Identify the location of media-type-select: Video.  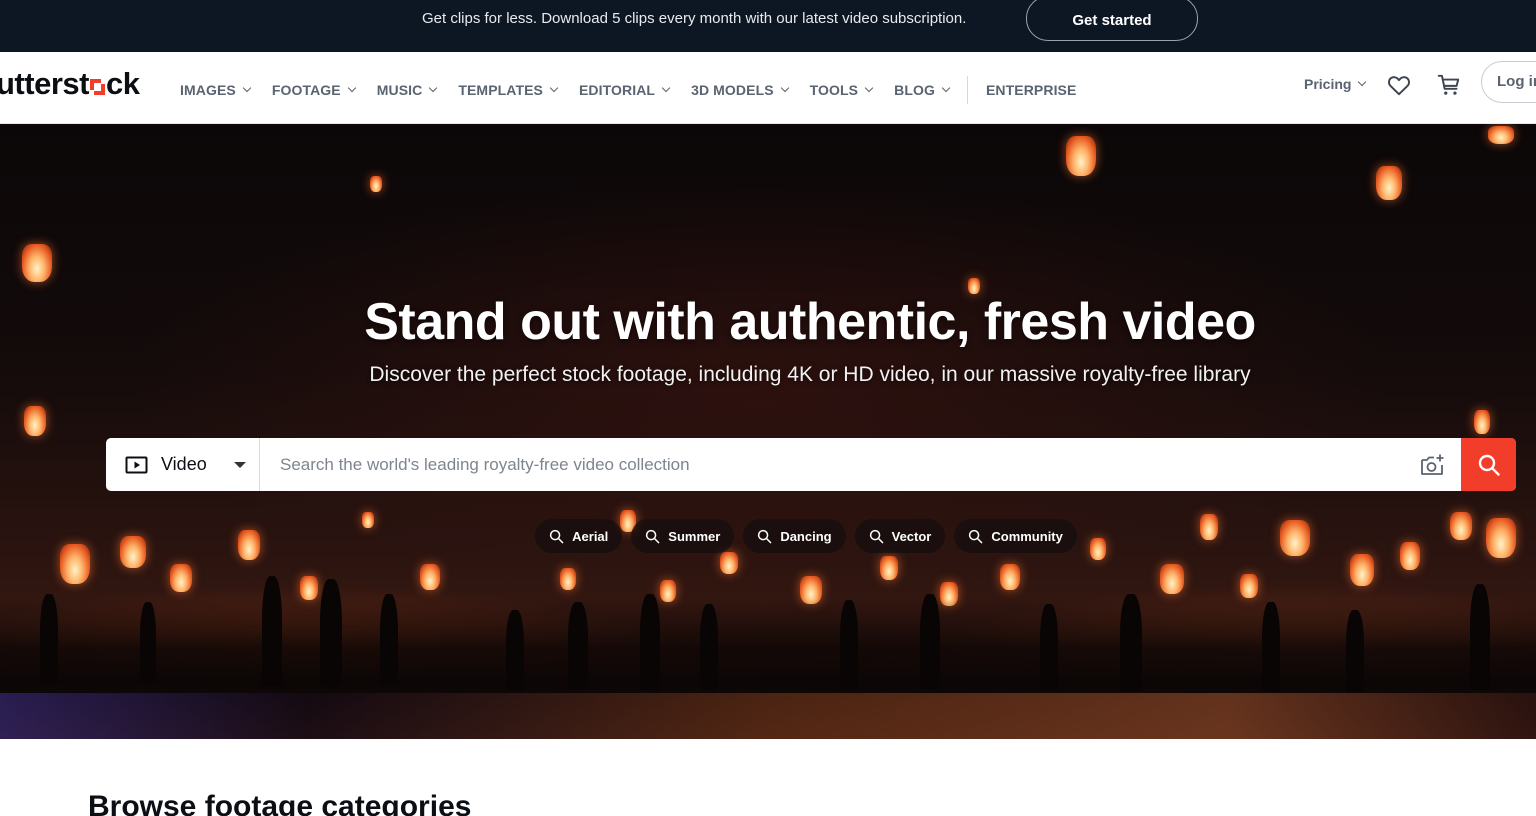
(183, 464).